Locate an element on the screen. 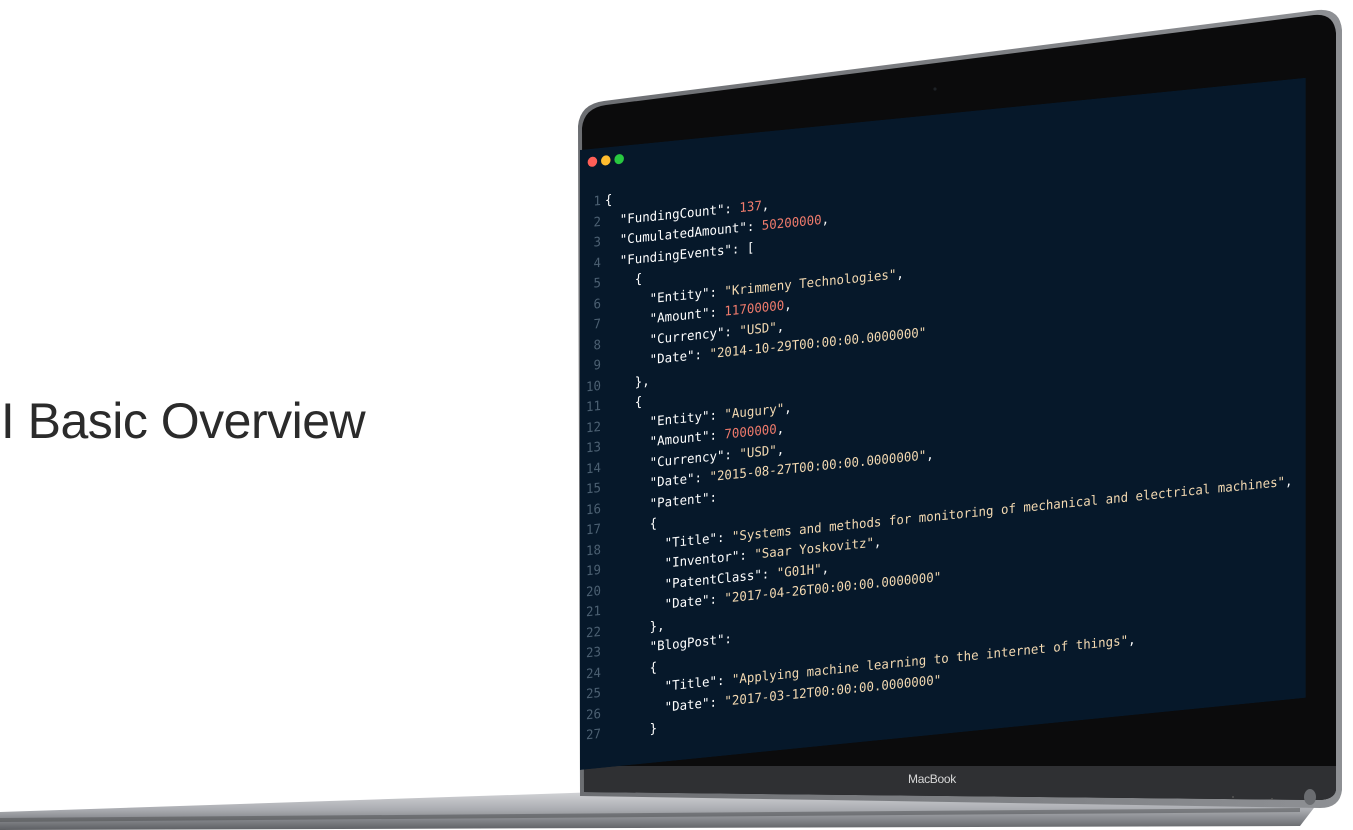 This screenshot has width=1353, height=830. line-number: 26 is located at coordinates (594, 714).